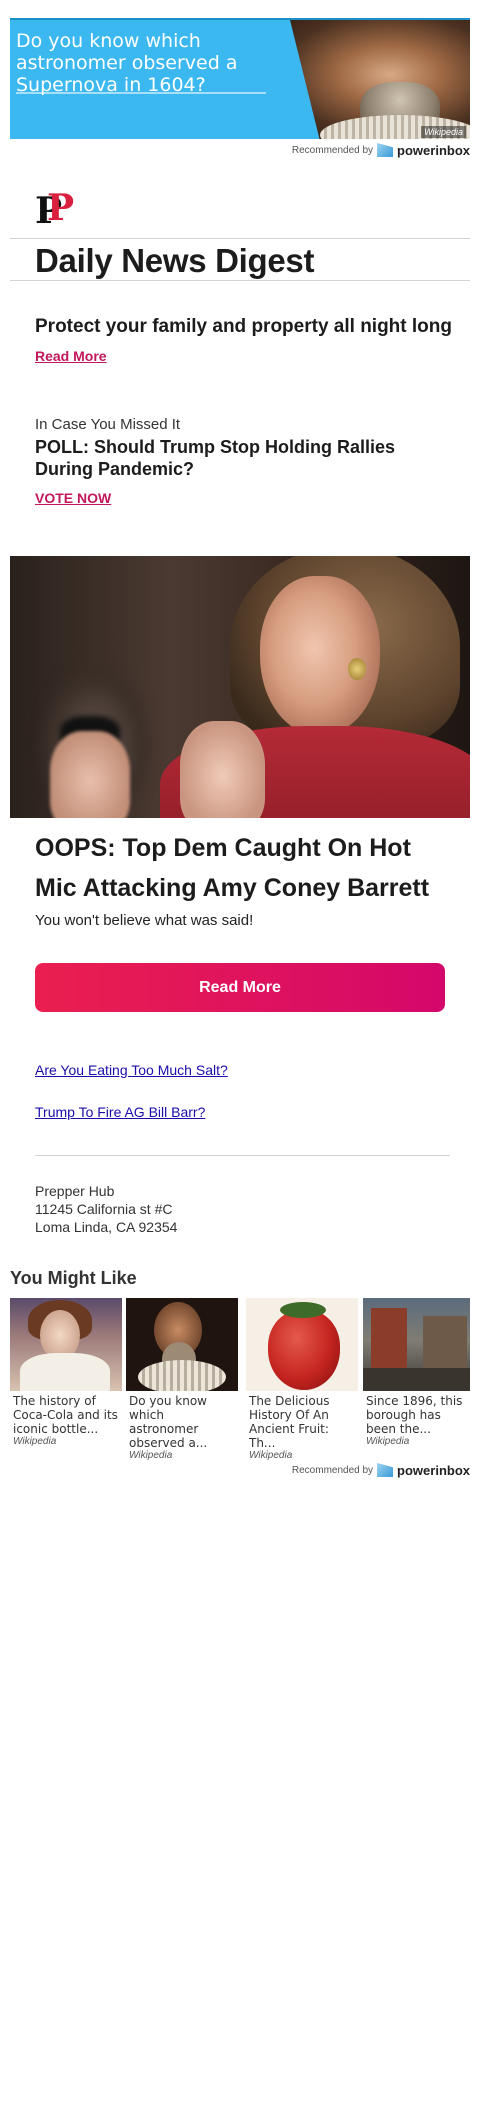  What do you see at coordinates (71, 356) in the screenshot?
I see `read-more-link: Read More` at bounding box center [71, 356].